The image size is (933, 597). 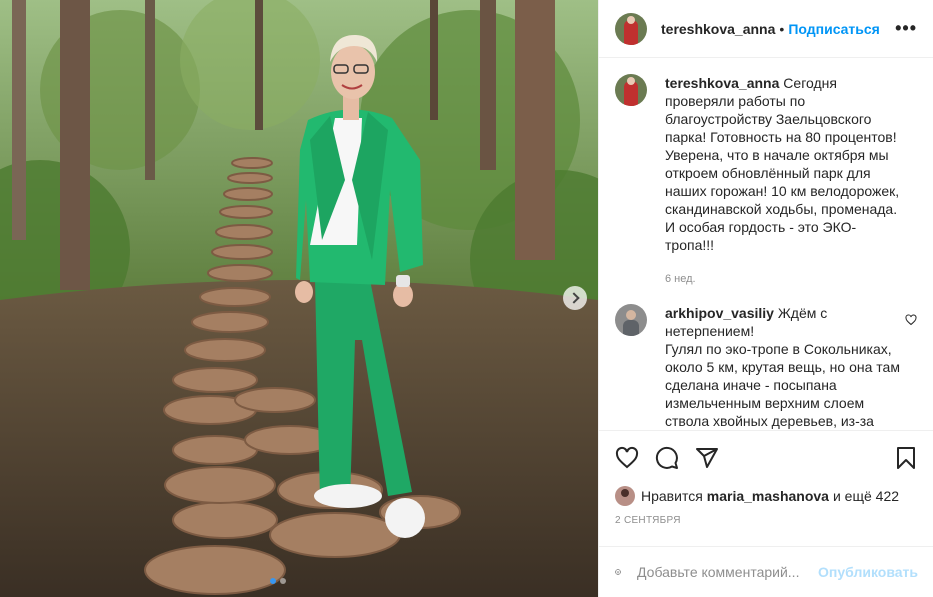 What do you see at coordinates (618, 572) in the screenshot?
I see `emoji-icon` at bounding box center [618, 572].